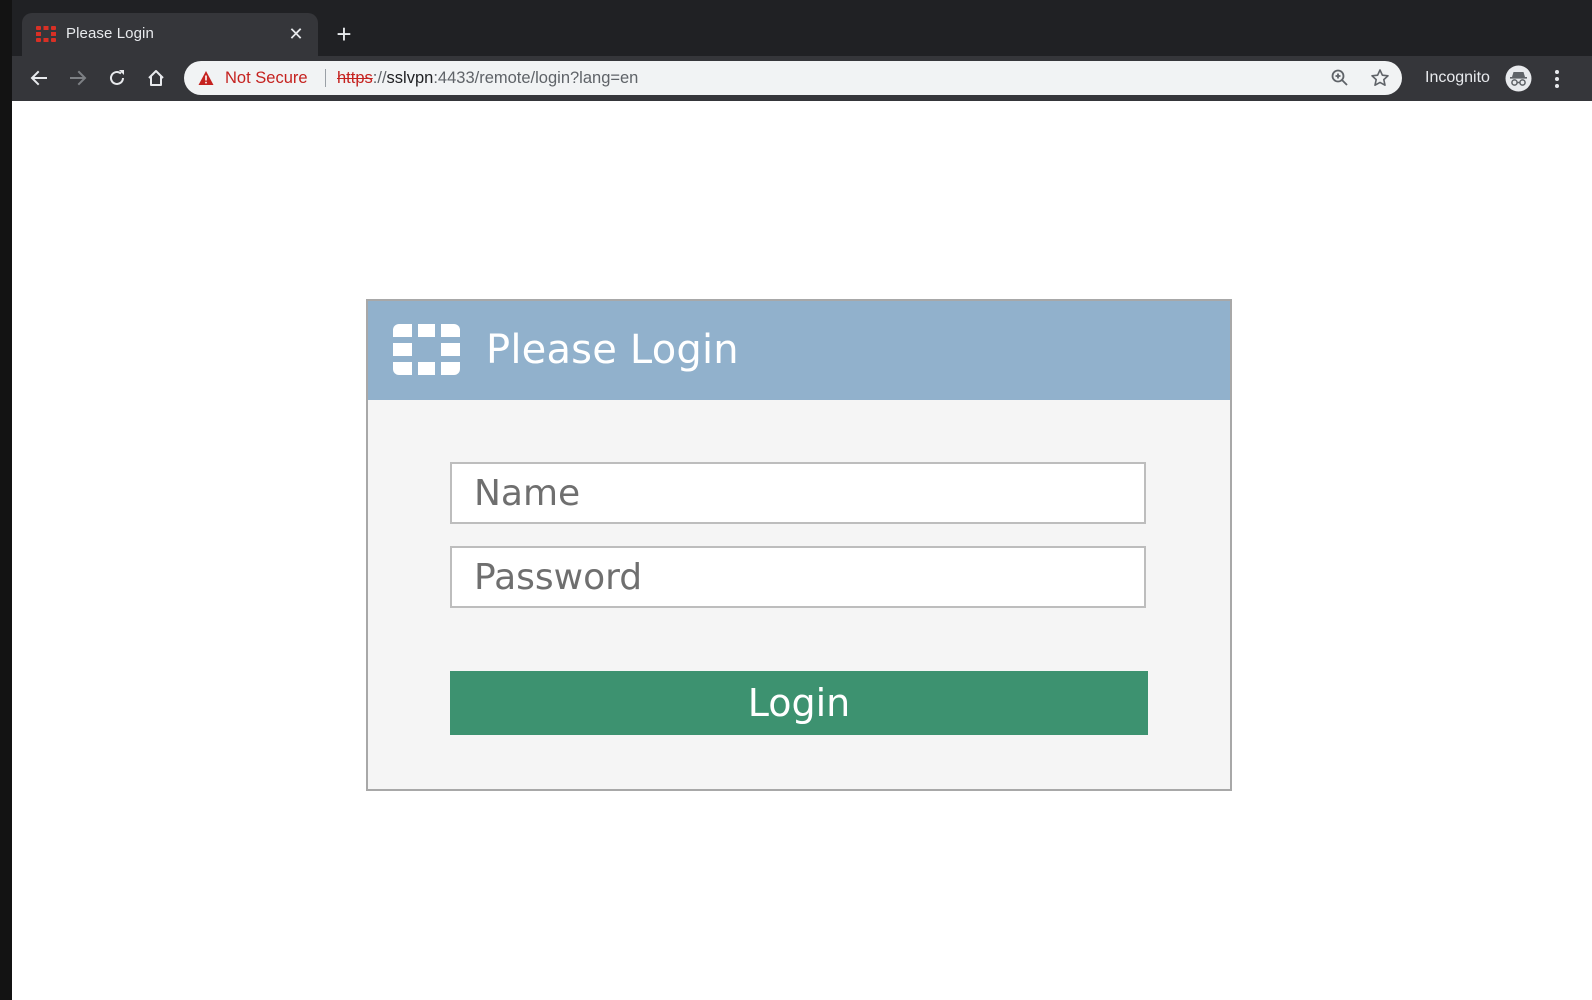  I want to click on login-card-header: Please Login, so click(799, 350).